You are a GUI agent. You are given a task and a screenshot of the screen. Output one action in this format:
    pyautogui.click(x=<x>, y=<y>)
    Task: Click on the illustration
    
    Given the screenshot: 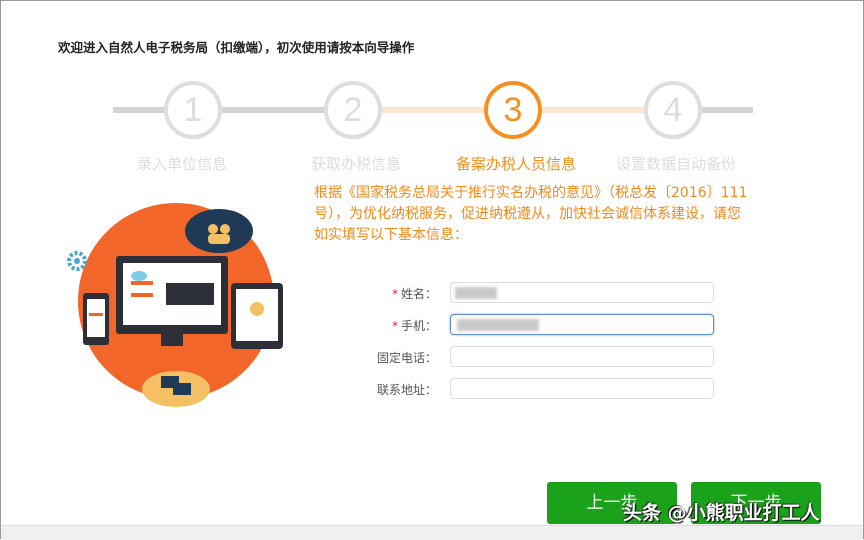 What is the action you would take?
    pyautogui.click(x=175, y=305)
    